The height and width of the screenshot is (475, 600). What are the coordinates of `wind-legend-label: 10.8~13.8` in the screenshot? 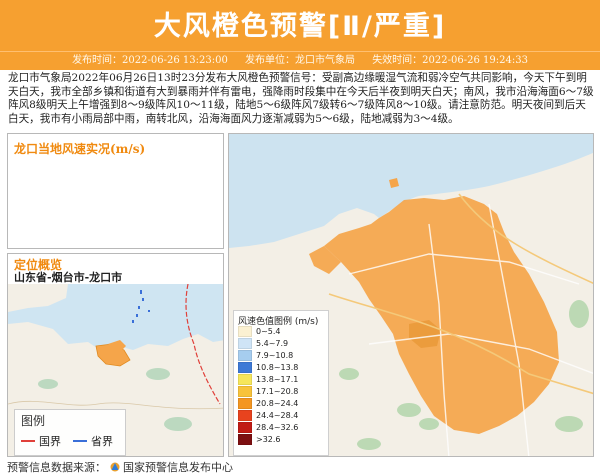 It's located at (277, 367).